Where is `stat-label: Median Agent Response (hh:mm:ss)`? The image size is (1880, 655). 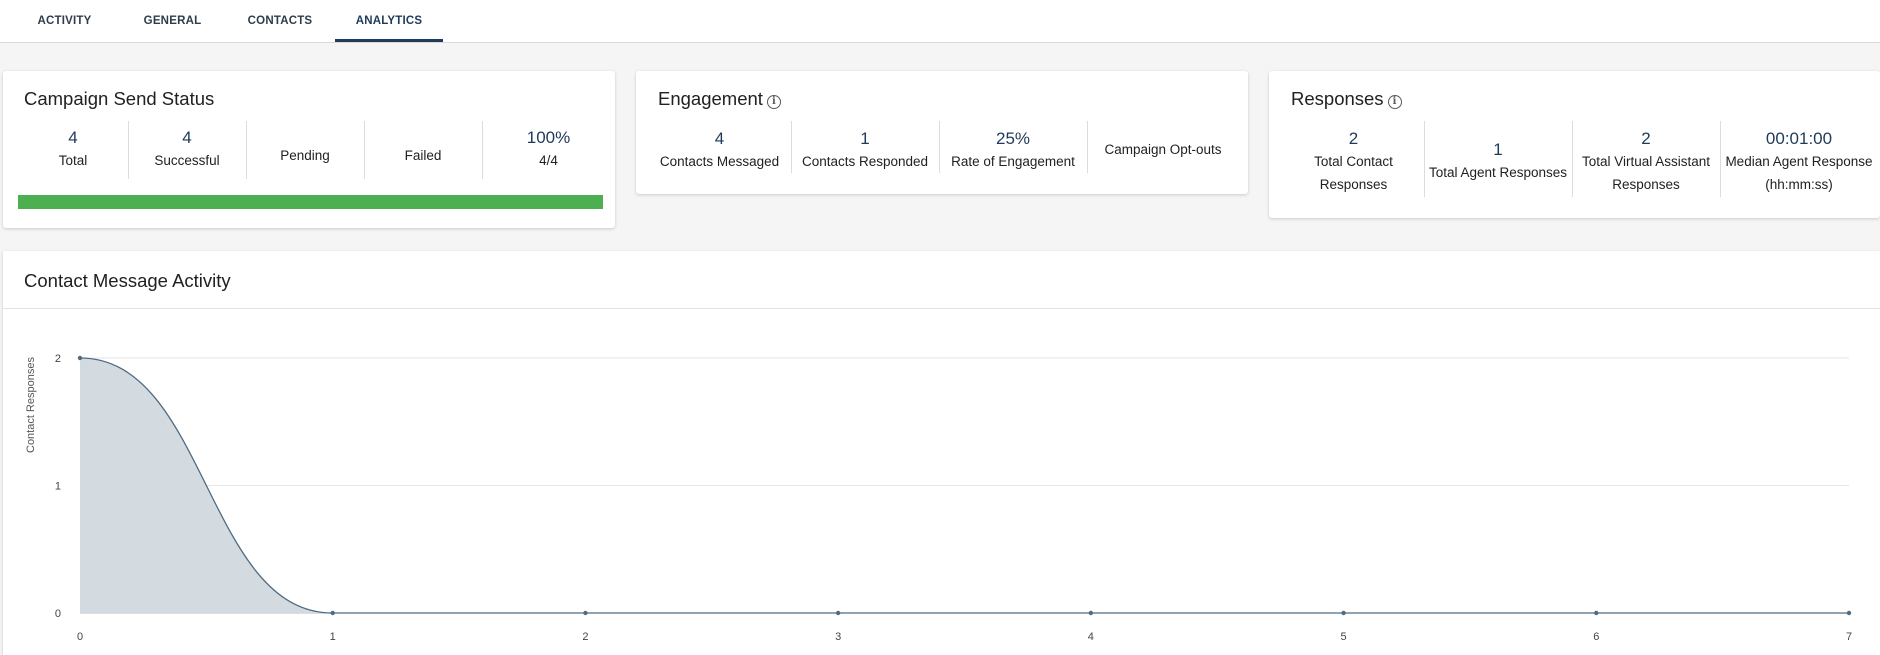 stat-label: Median Agent Response (hh:mm:ss) is located at coordinates (1799, 173).